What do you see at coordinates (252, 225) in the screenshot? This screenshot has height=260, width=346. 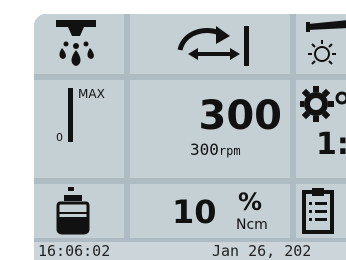 I see `torque-unit-ncm: Ncm` at bounding box center [252, 225].